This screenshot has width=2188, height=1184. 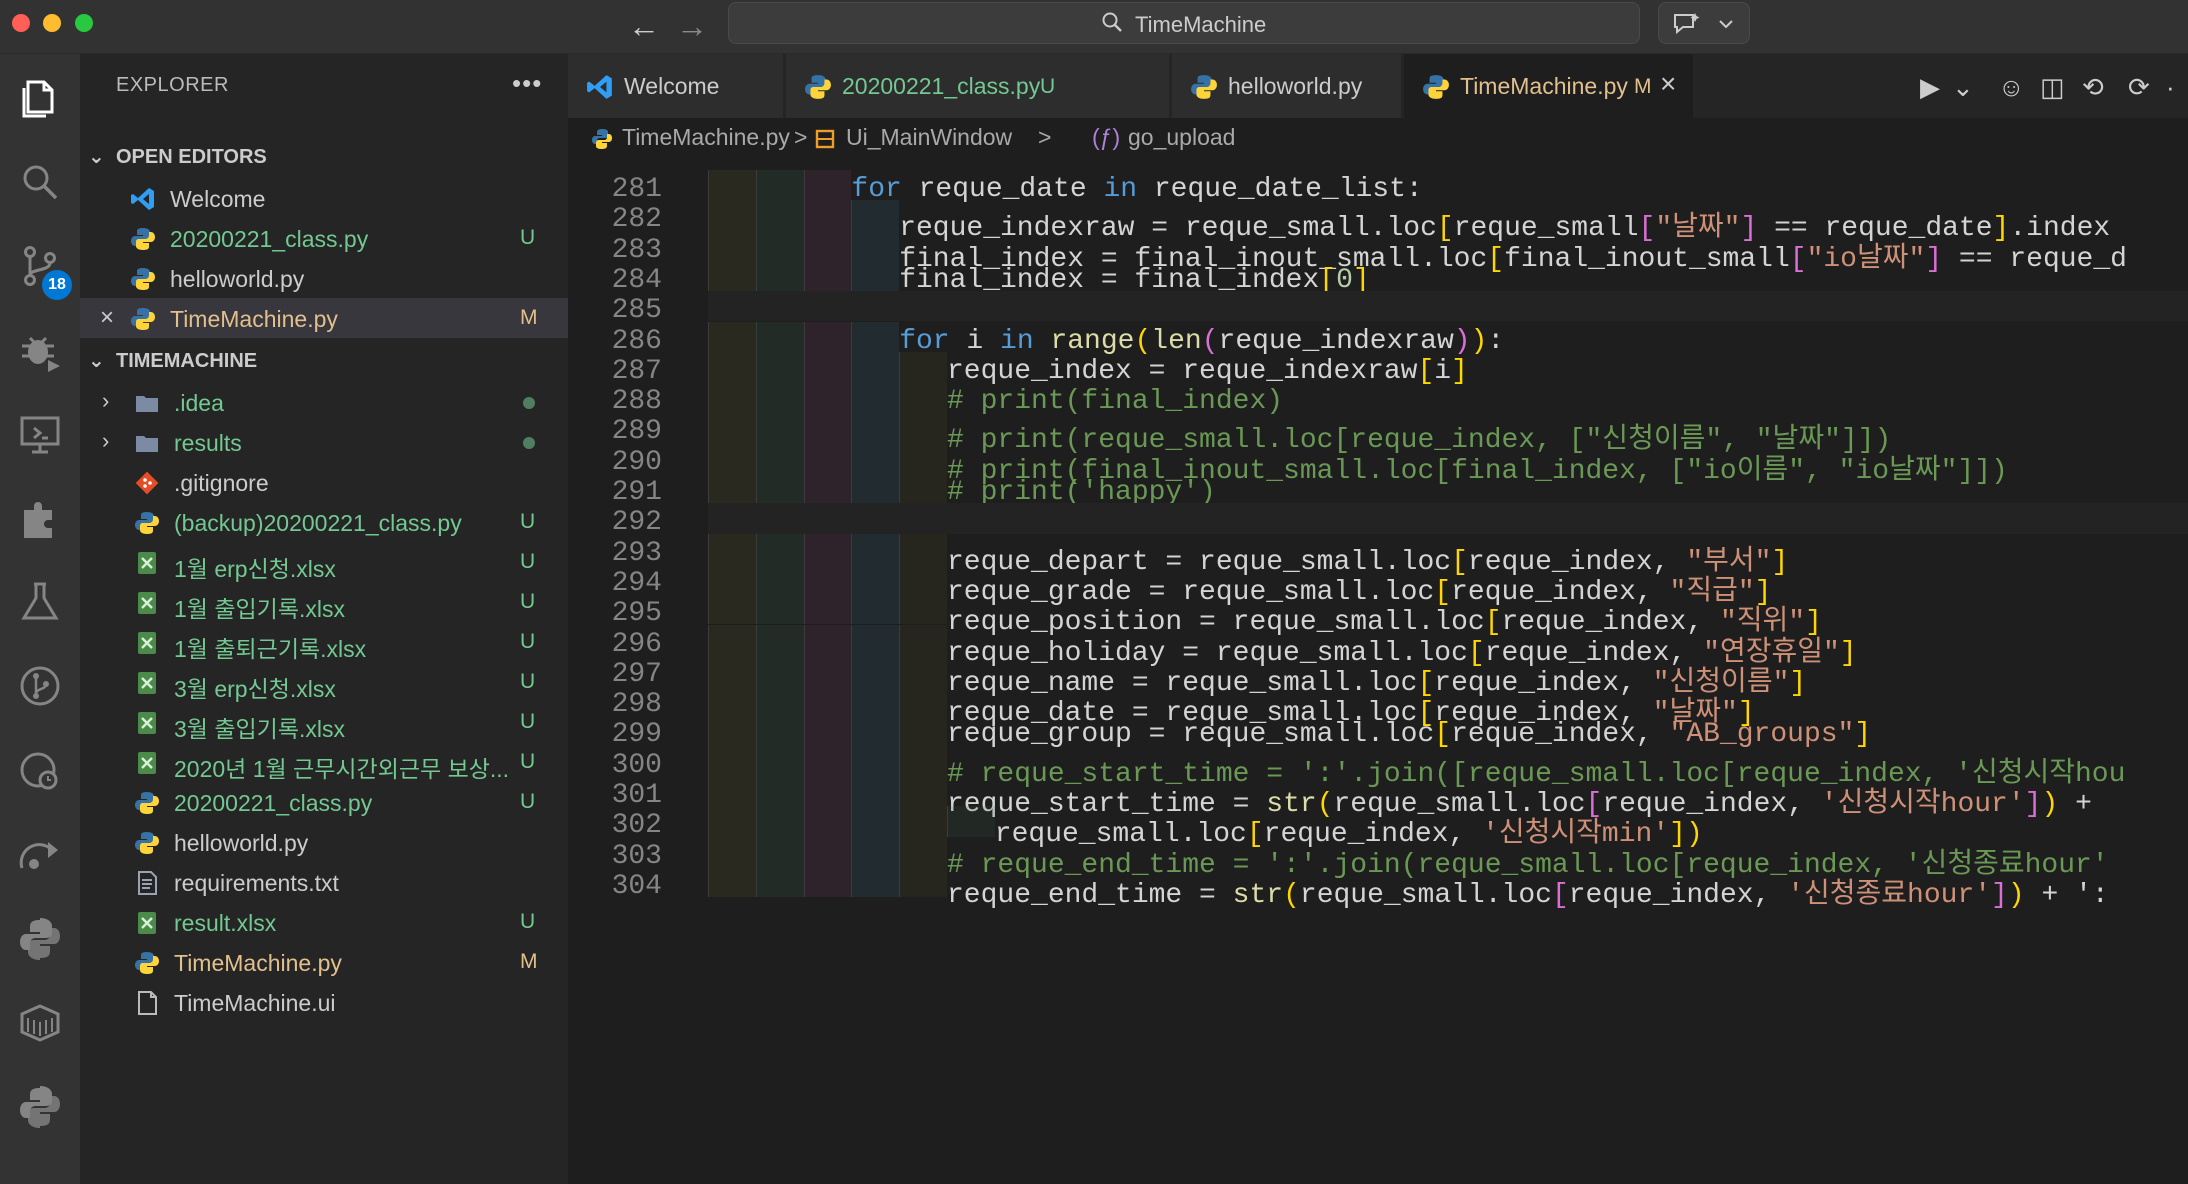 I want to click on search-icon, so click(x=40, y=182).